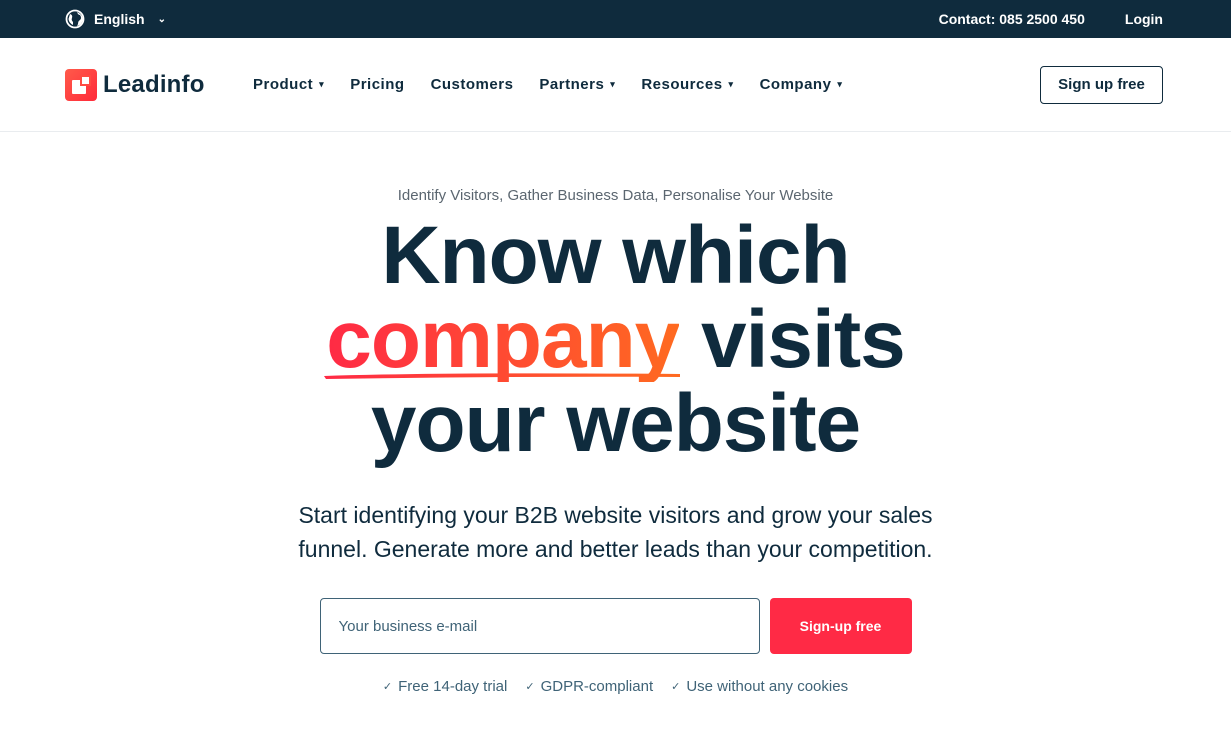  I want to click on benefit-item: ✓ Use without any cookies, so click(759, 686).